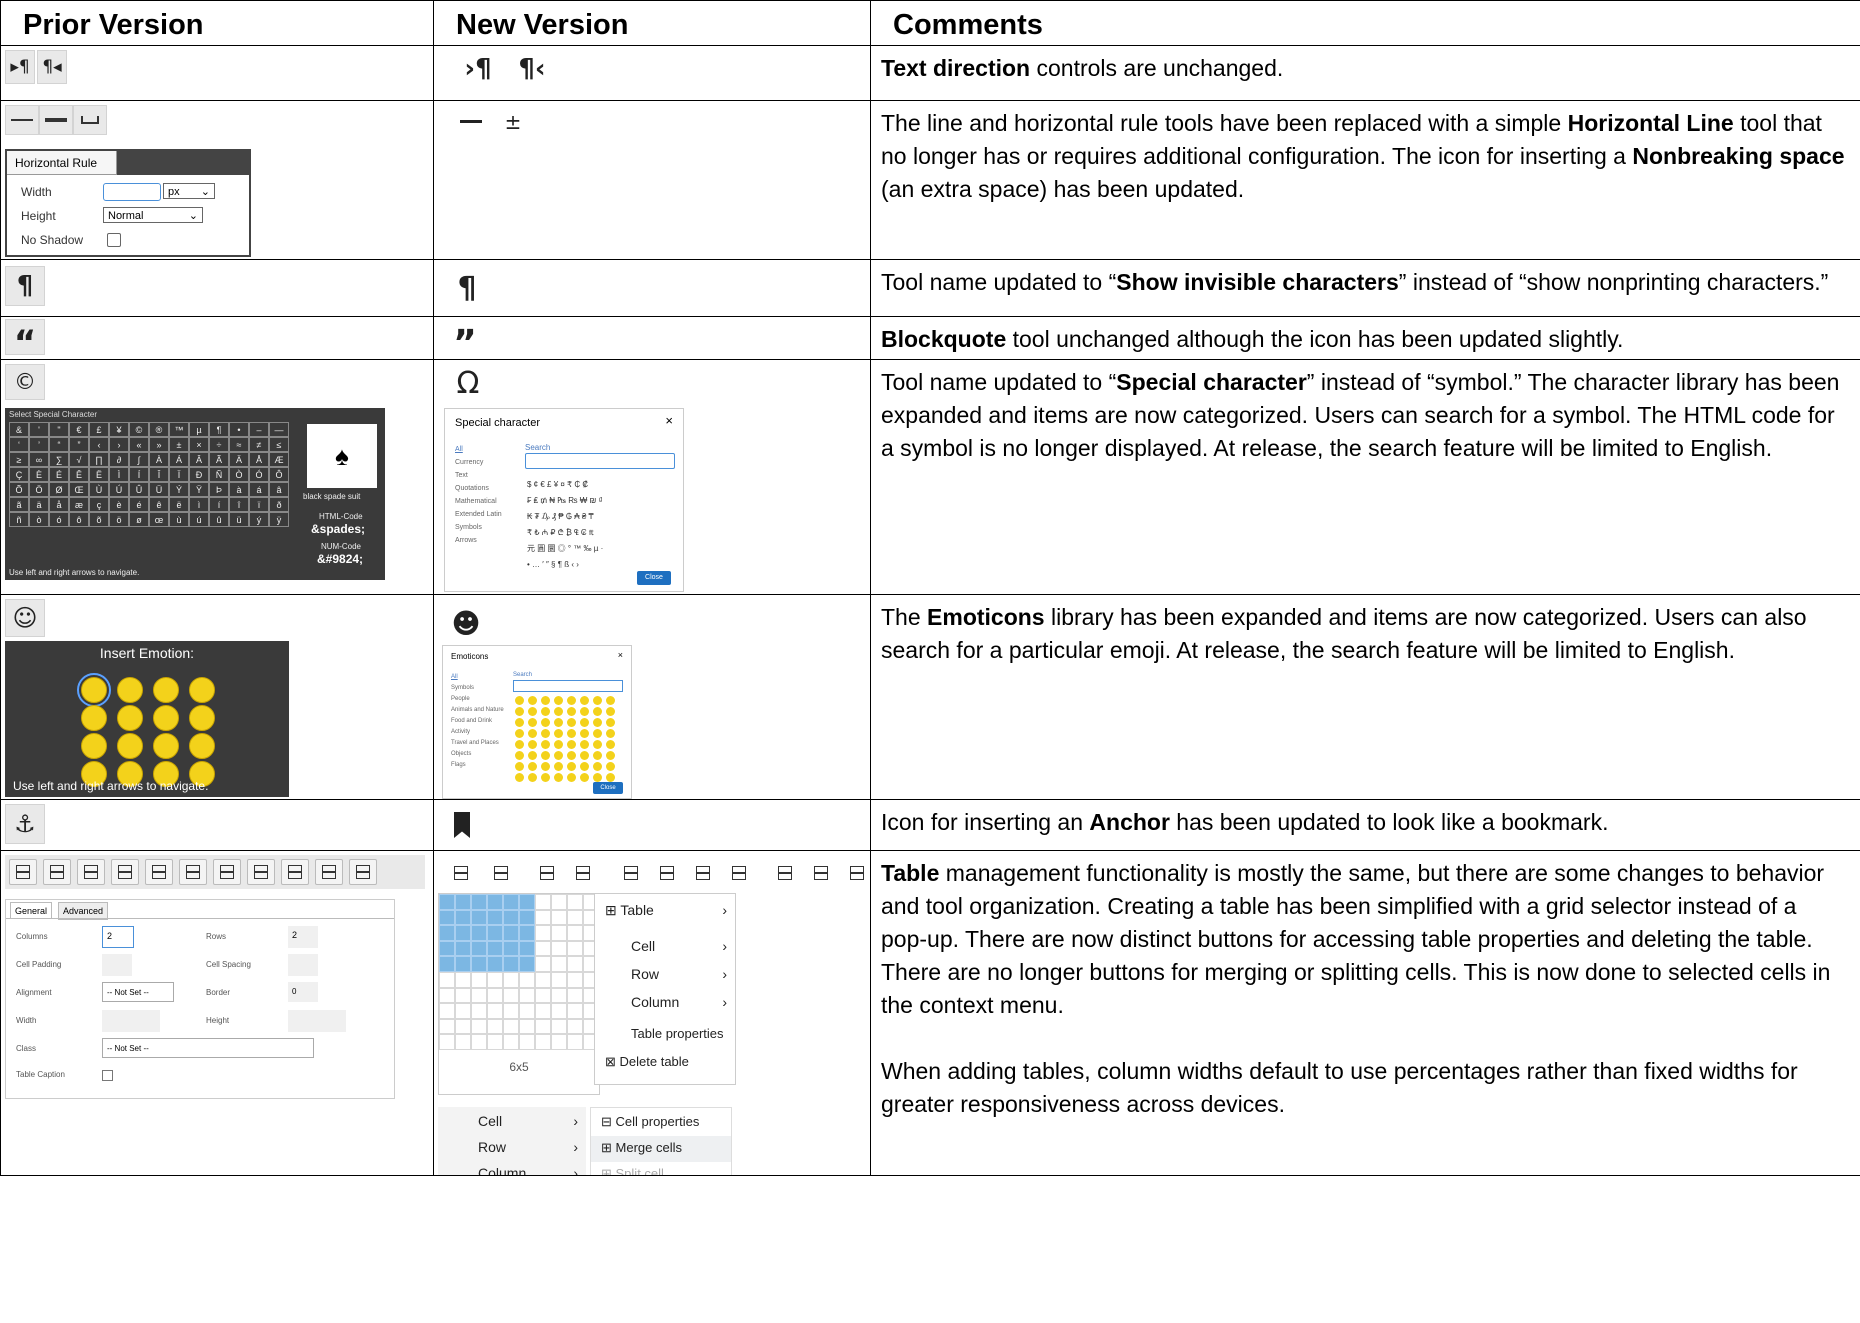  What do you see at coordinates (119, 504) in the screenshot?
I see `character-cell: è` at bounding box center [119, 504].